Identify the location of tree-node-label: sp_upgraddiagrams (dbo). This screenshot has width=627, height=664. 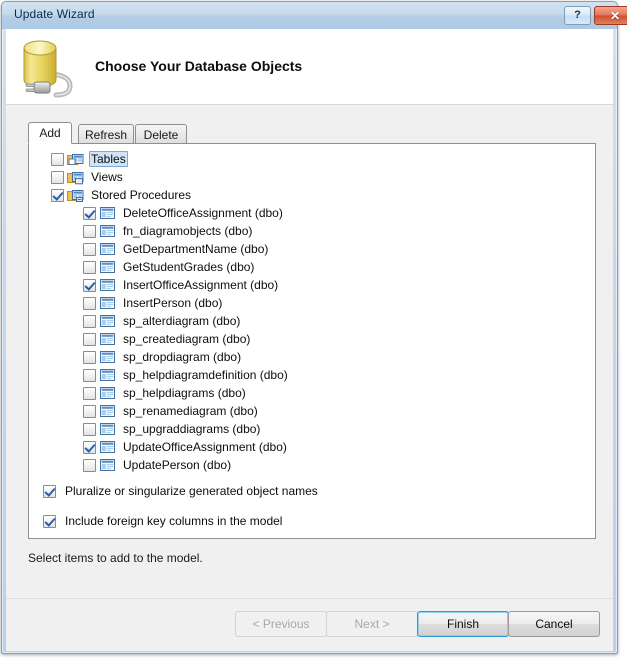
(192, 429).